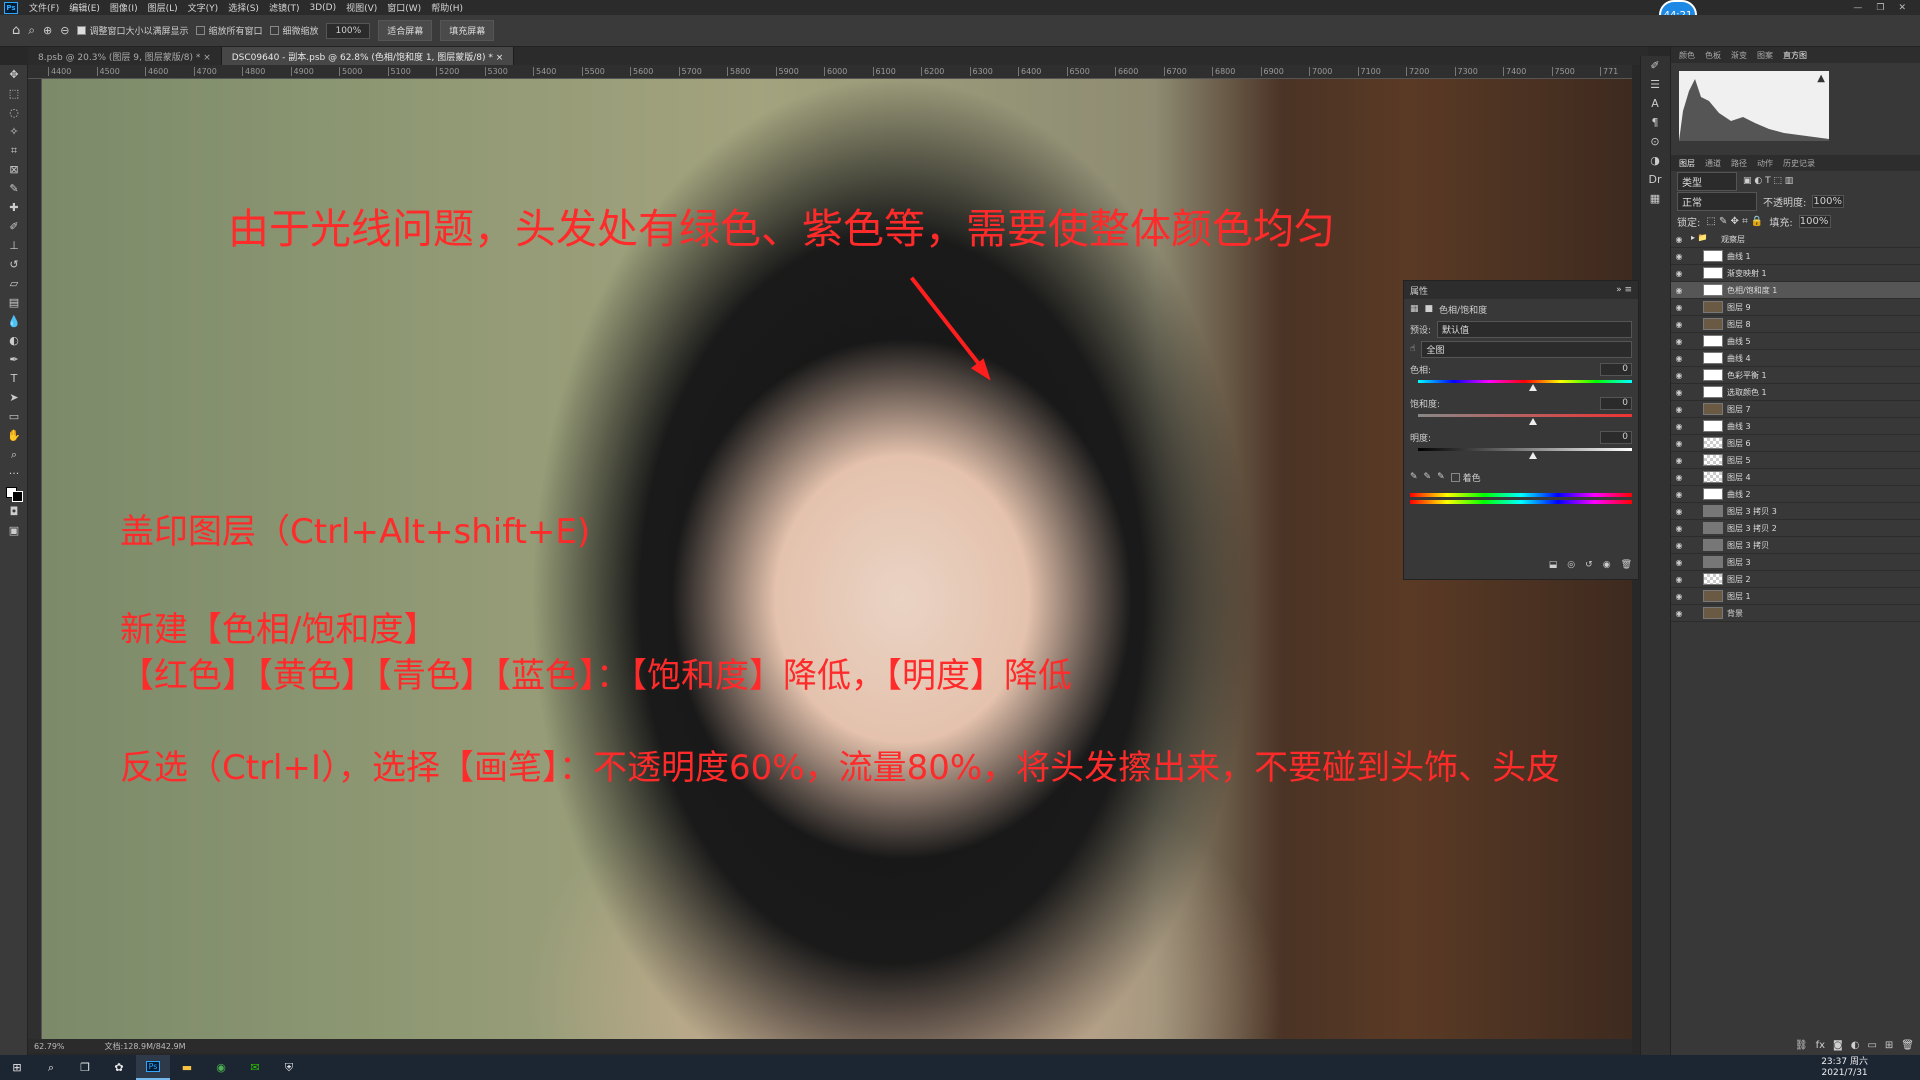 The width and height of the screenshot is (1920, 1080). What do you see at coordinates (1795, 545) in the screenshot?
I see `layer-row: ◉ 图层 3 拷贝` at bounding box center [1795, 545].